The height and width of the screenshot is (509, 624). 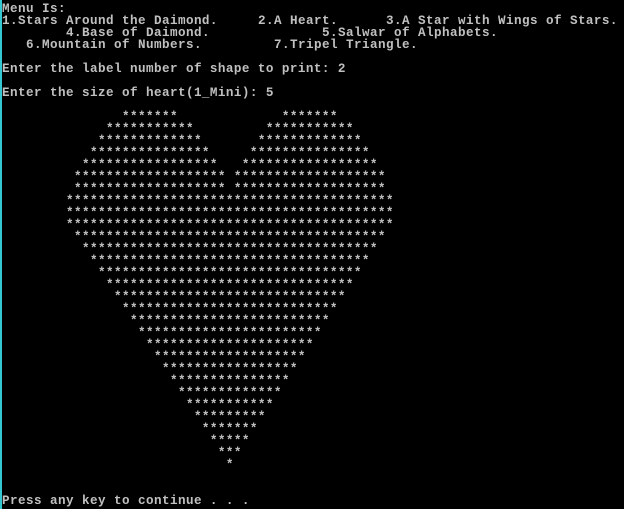 What do you see at coordinates (346, 45) in the screenshot?
I see `menu-item-7: 7.Tripel Triangle.` at bounding box center [346, 45].